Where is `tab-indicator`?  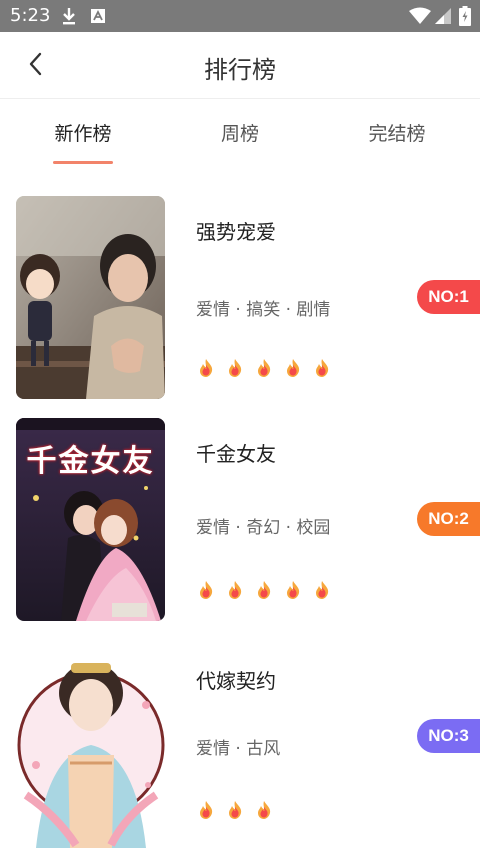 tab-indicator is located at coordinates (83, 162).